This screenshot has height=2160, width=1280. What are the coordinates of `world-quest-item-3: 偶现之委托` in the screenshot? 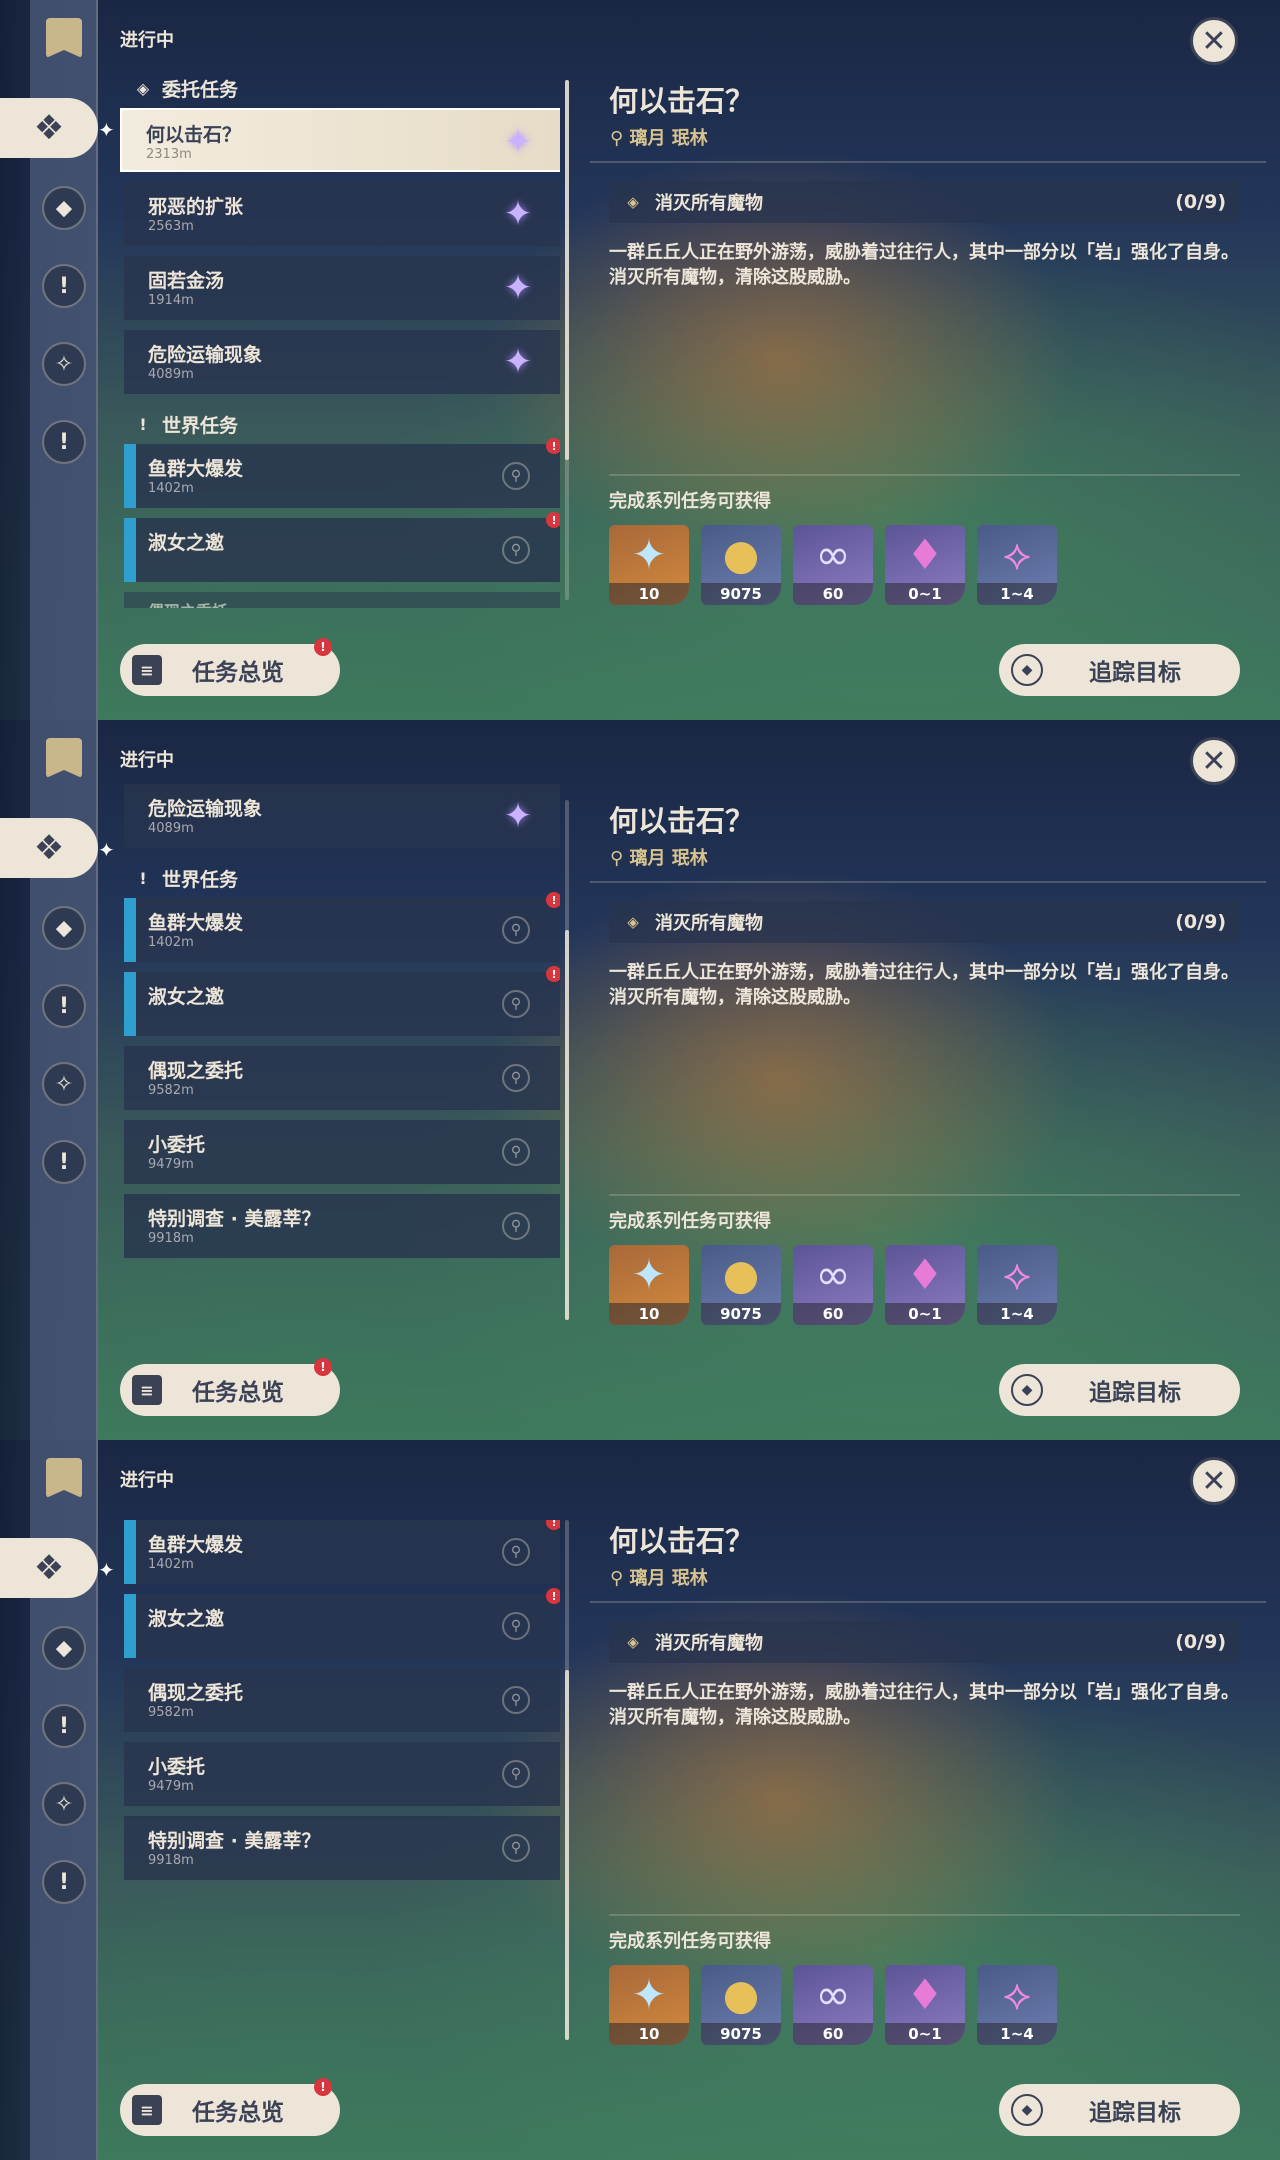 It's located at (342, 600).